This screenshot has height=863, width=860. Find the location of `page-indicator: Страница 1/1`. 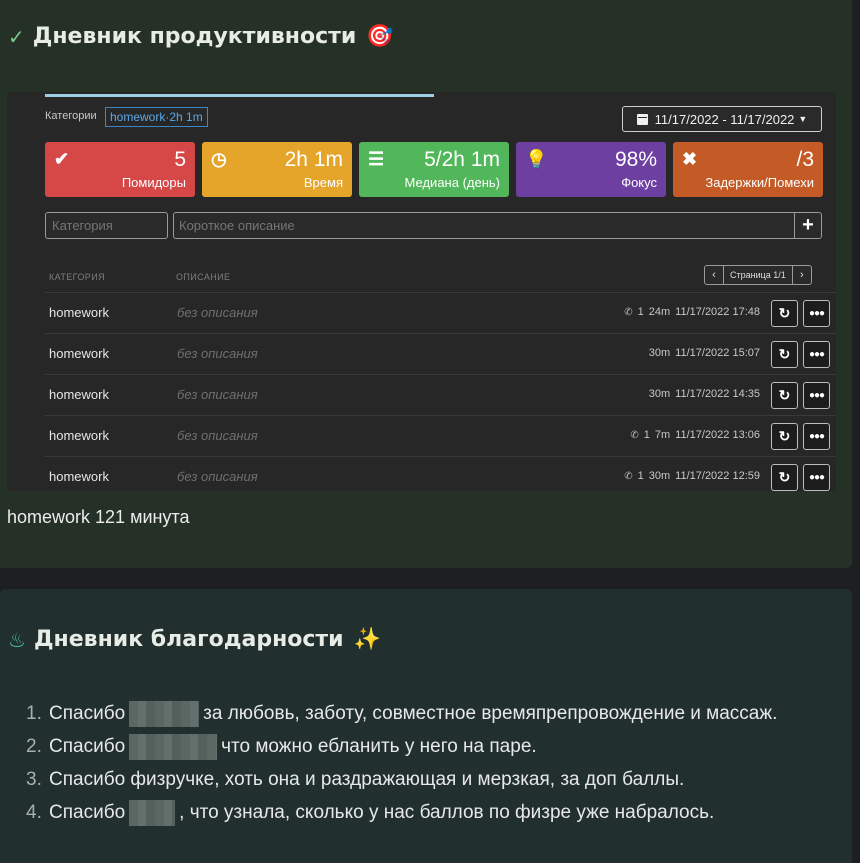

page-indicator: Страница 1/1 is located at coordinates (758, 275).